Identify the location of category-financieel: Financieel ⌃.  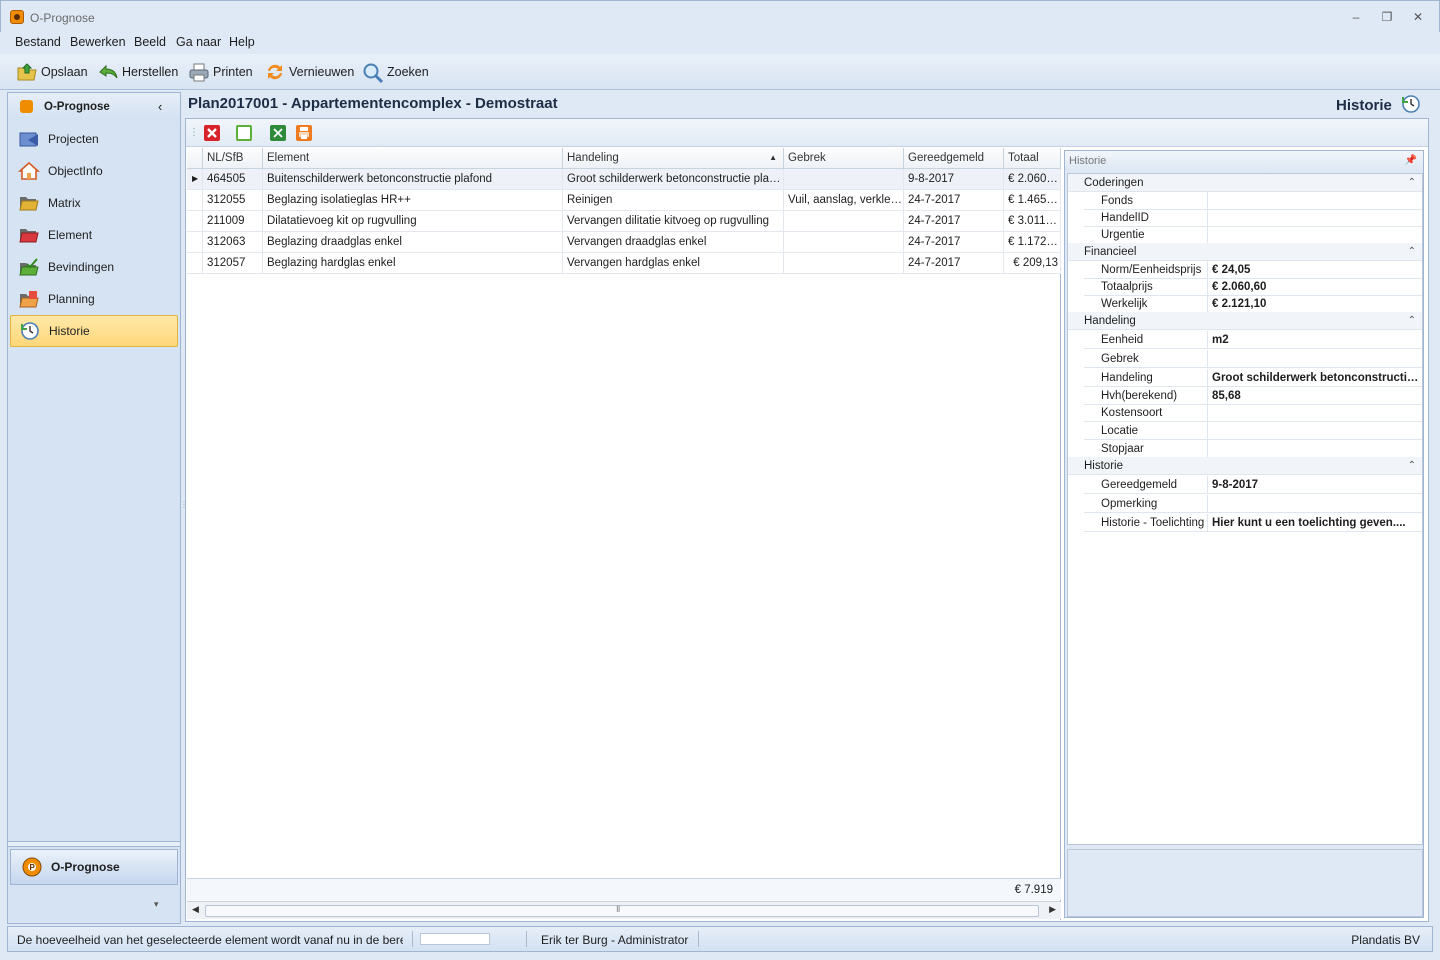
(1245, 252).